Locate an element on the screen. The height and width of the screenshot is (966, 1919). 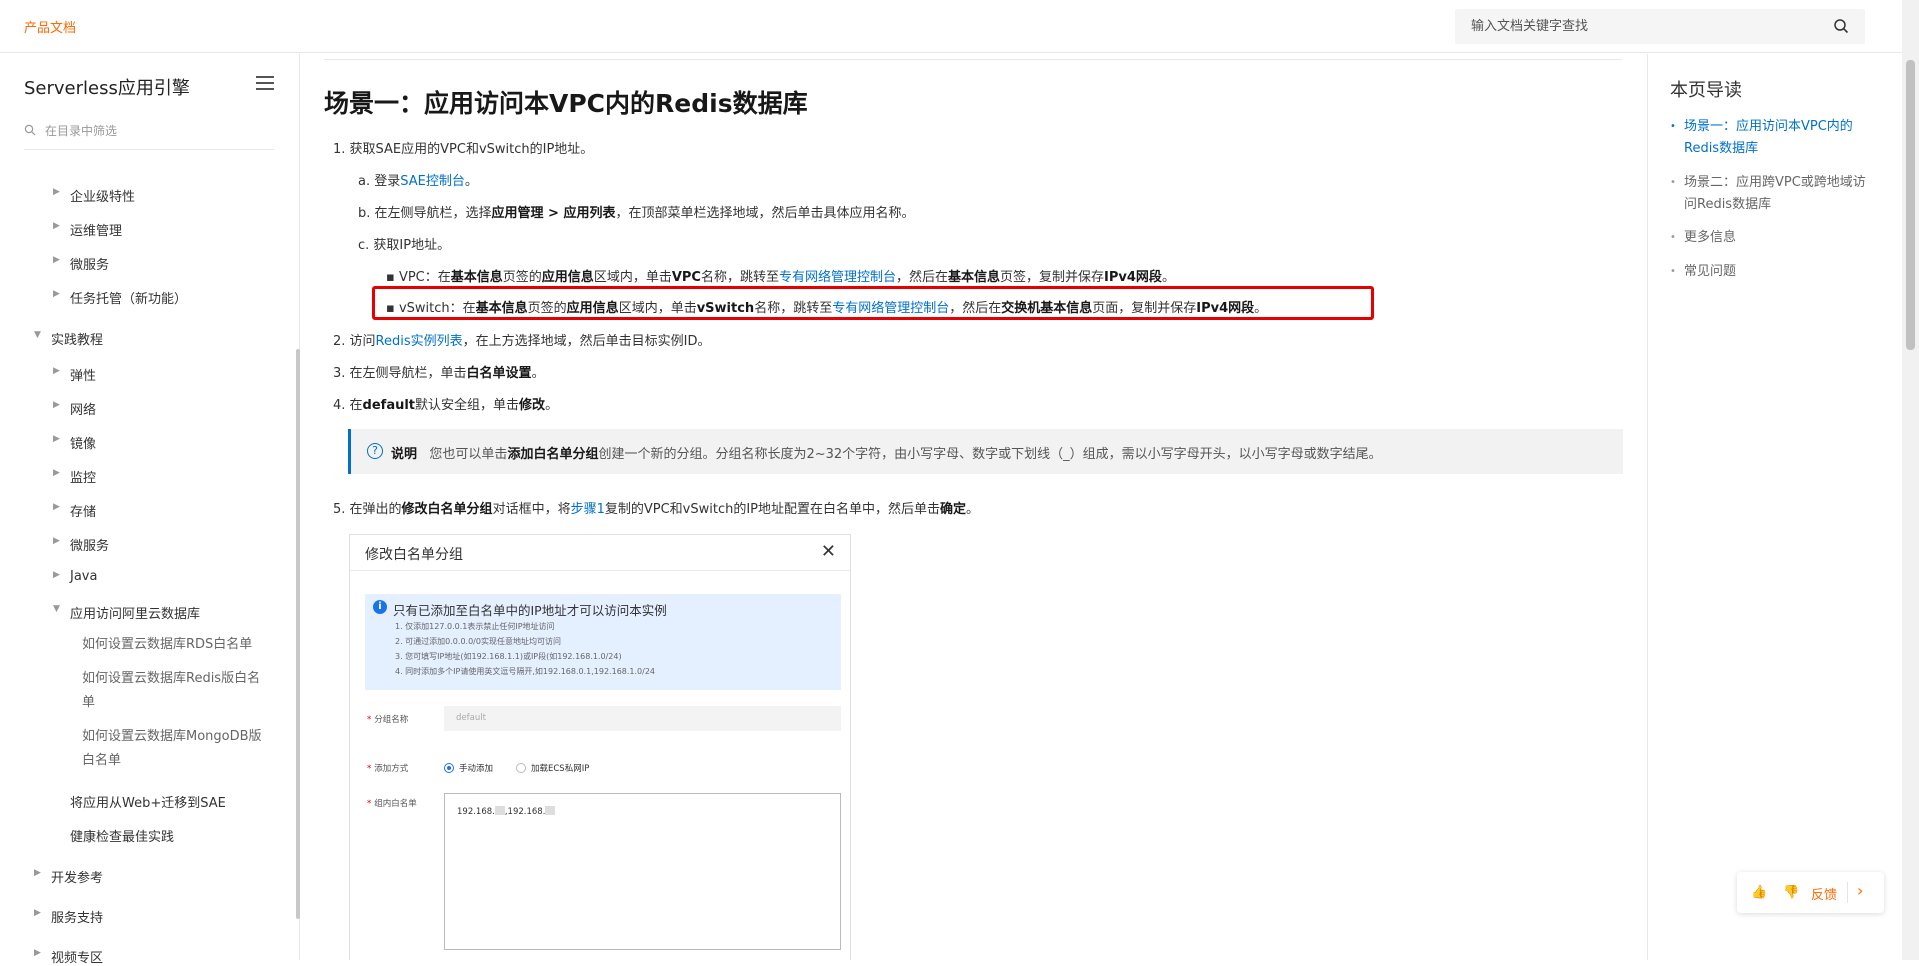
search-box is located at coordinates (1660, 26).